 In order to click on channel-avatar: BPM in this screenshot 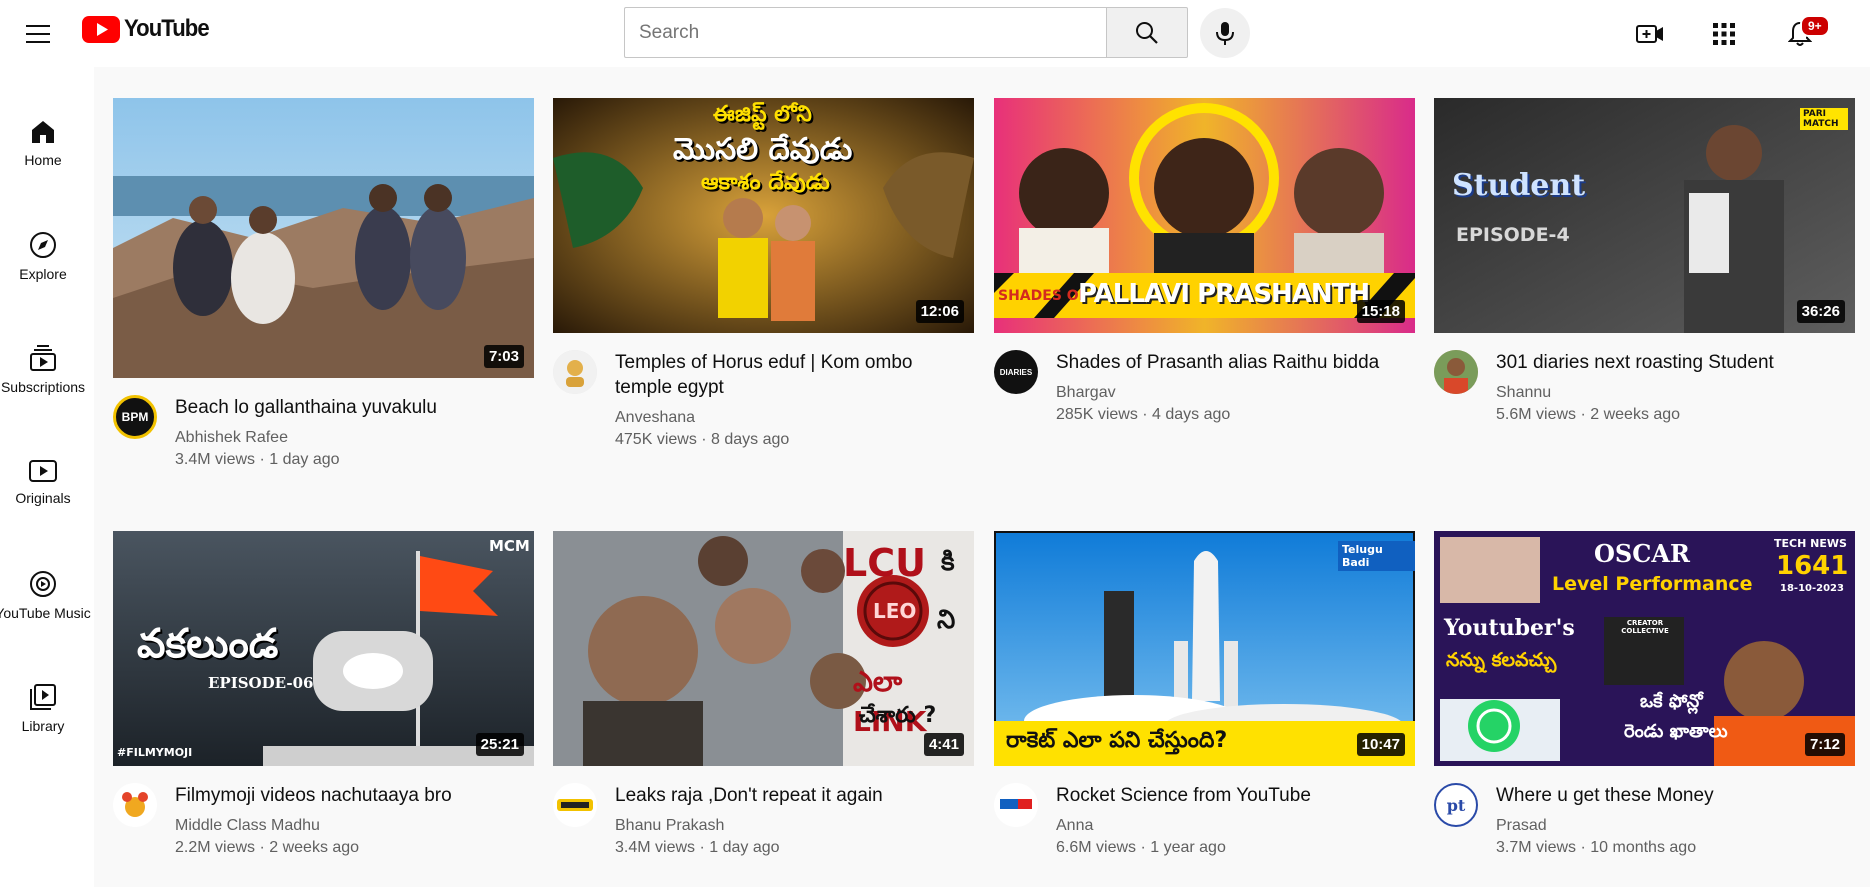, I will do `click(135, 417)`.